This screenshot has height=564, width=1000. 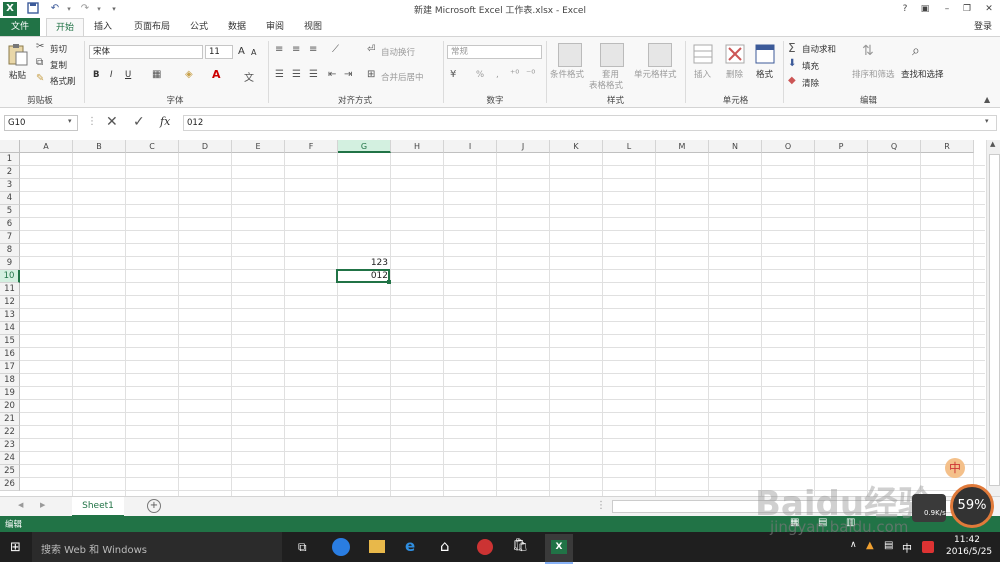 I want to click on cancel-entry-icon: ✕, so click(x=112, y=122).